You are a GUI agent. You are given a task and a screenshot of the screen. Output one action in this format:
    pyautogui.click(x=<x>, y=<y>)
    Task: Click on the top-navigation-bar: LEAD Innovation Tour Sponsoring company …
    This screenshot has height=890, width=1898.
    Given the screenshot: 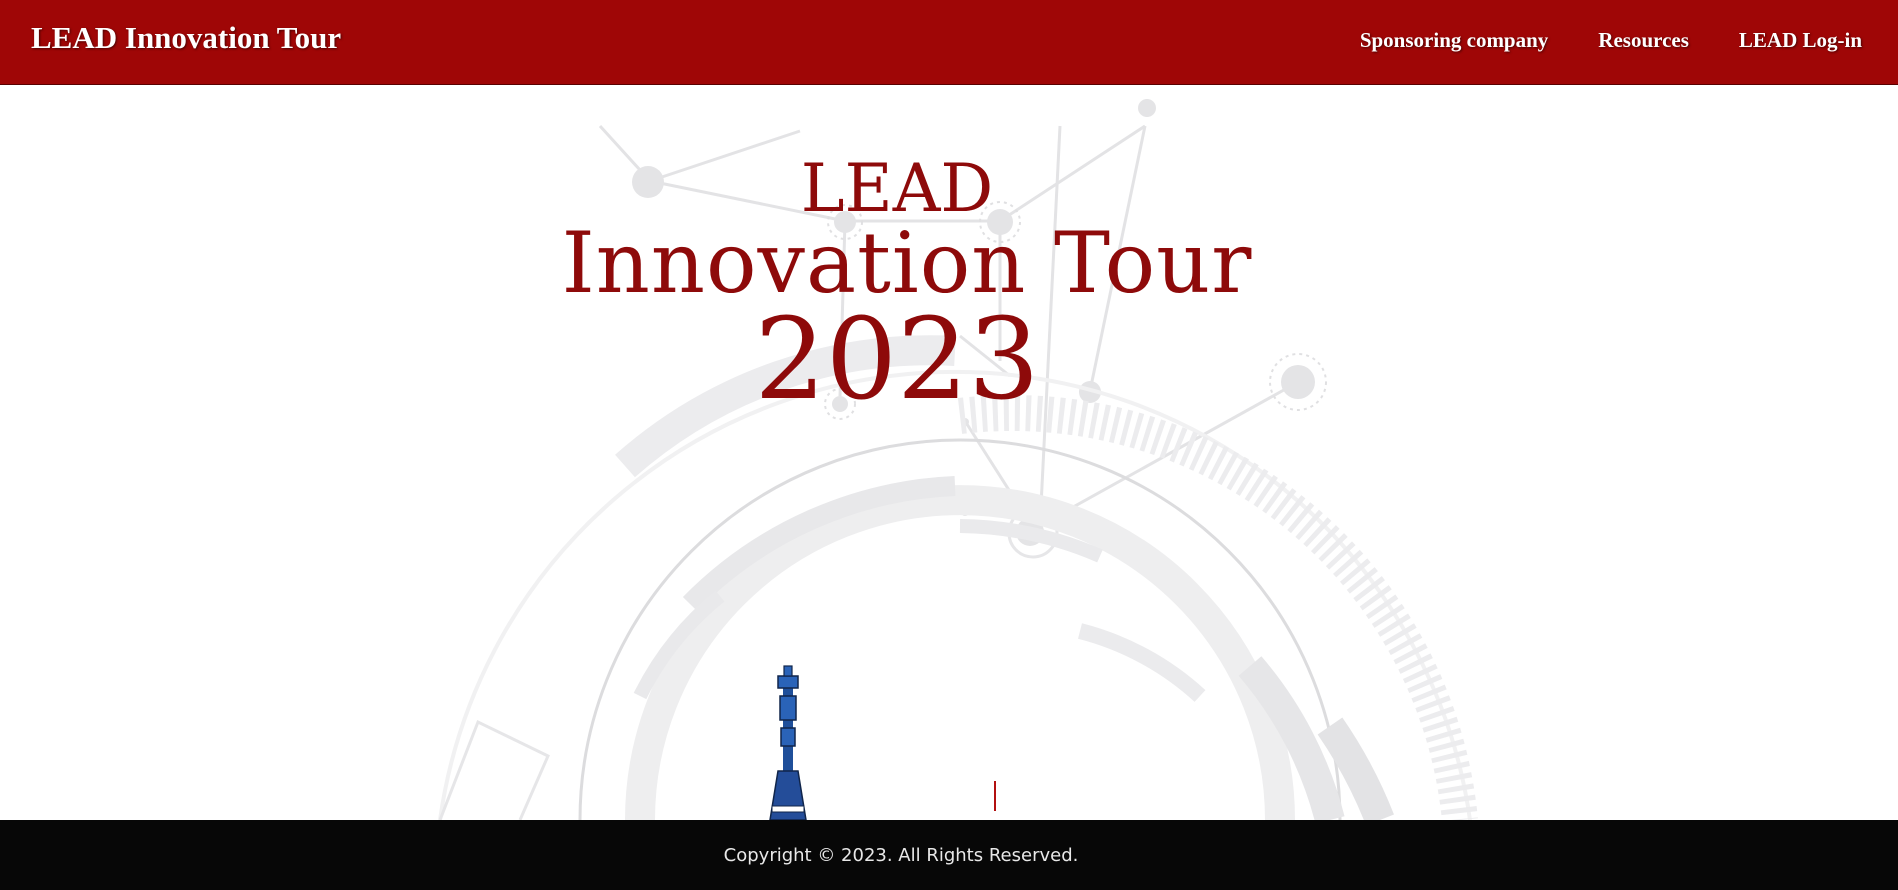 What is the action you would take?
    pyautogui.click(x=949, y=42)
    